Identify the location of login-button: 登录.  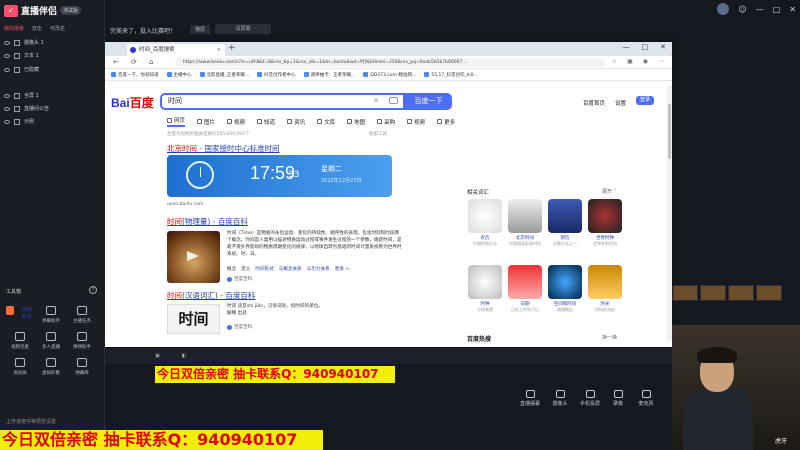
(645, 100).